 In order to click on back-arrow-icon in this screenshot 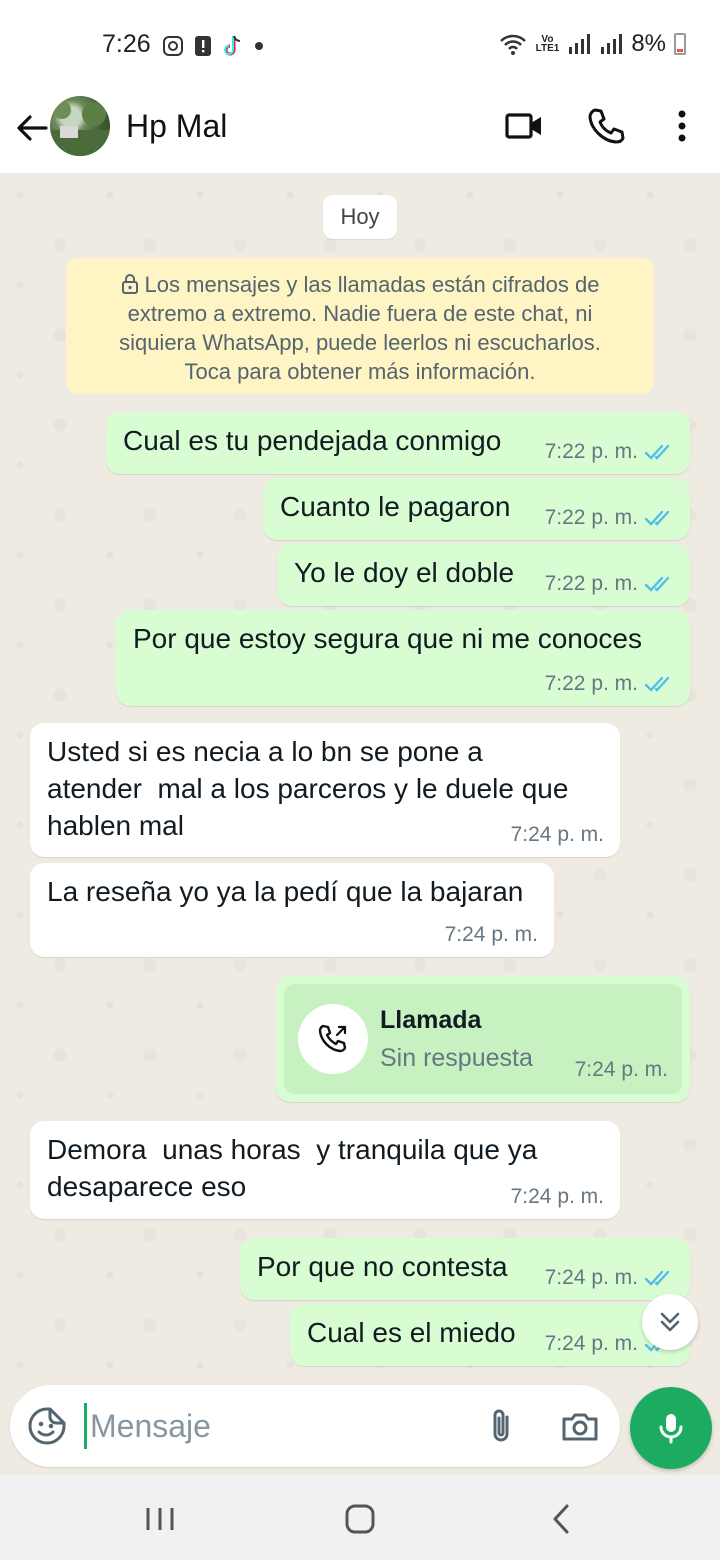, I will do `click(32, 128)`.